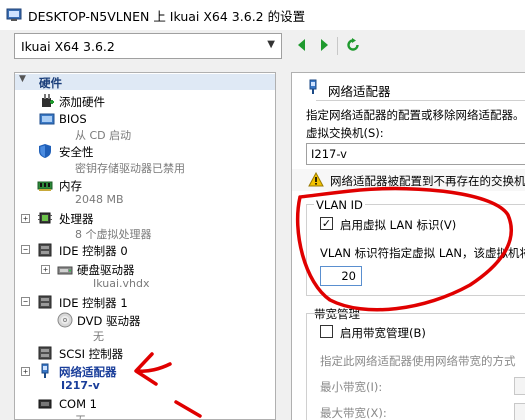 Image resolution: width=525 pixels, height=420 pixels. Describe the element at coordinates (148, 46) in the screenshot. I see `vm-select-dropdown: Ikuai X64 3.6.2 ▼` at that location.